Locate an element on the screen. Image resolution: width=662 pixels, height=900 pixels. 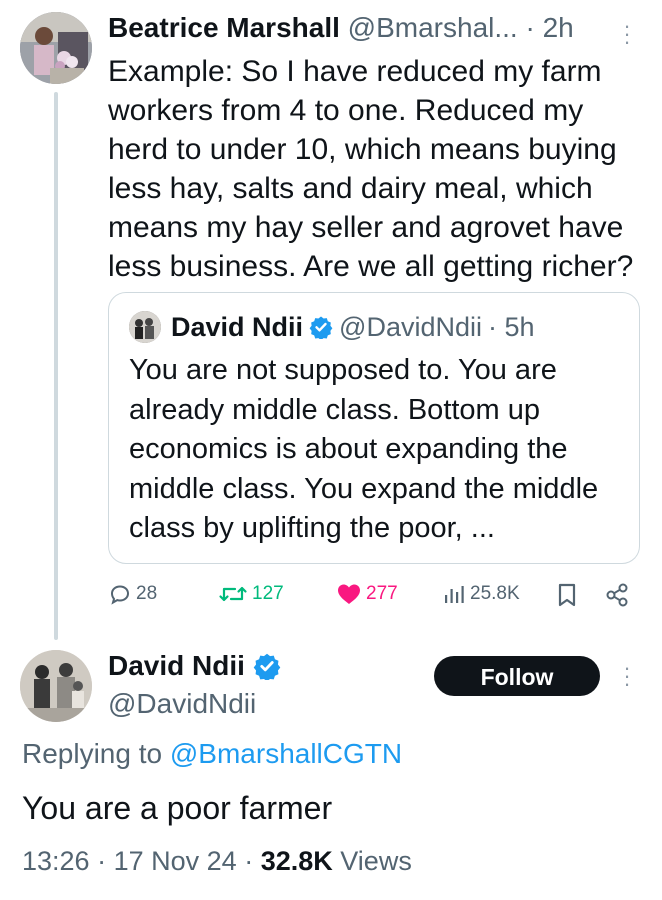
bookmark-button is located at coordinates (569, 595).